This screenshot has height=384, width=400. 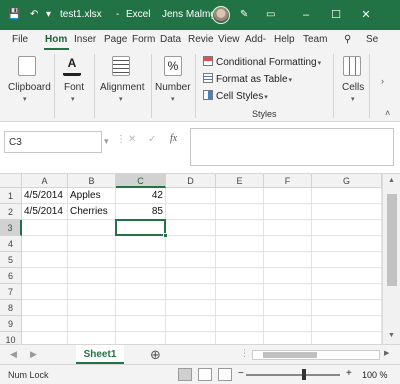 What do you see at coordinates (11, 196) in the screenshot?
I see `row-header-1: 1` at bounding box center [11, 196].